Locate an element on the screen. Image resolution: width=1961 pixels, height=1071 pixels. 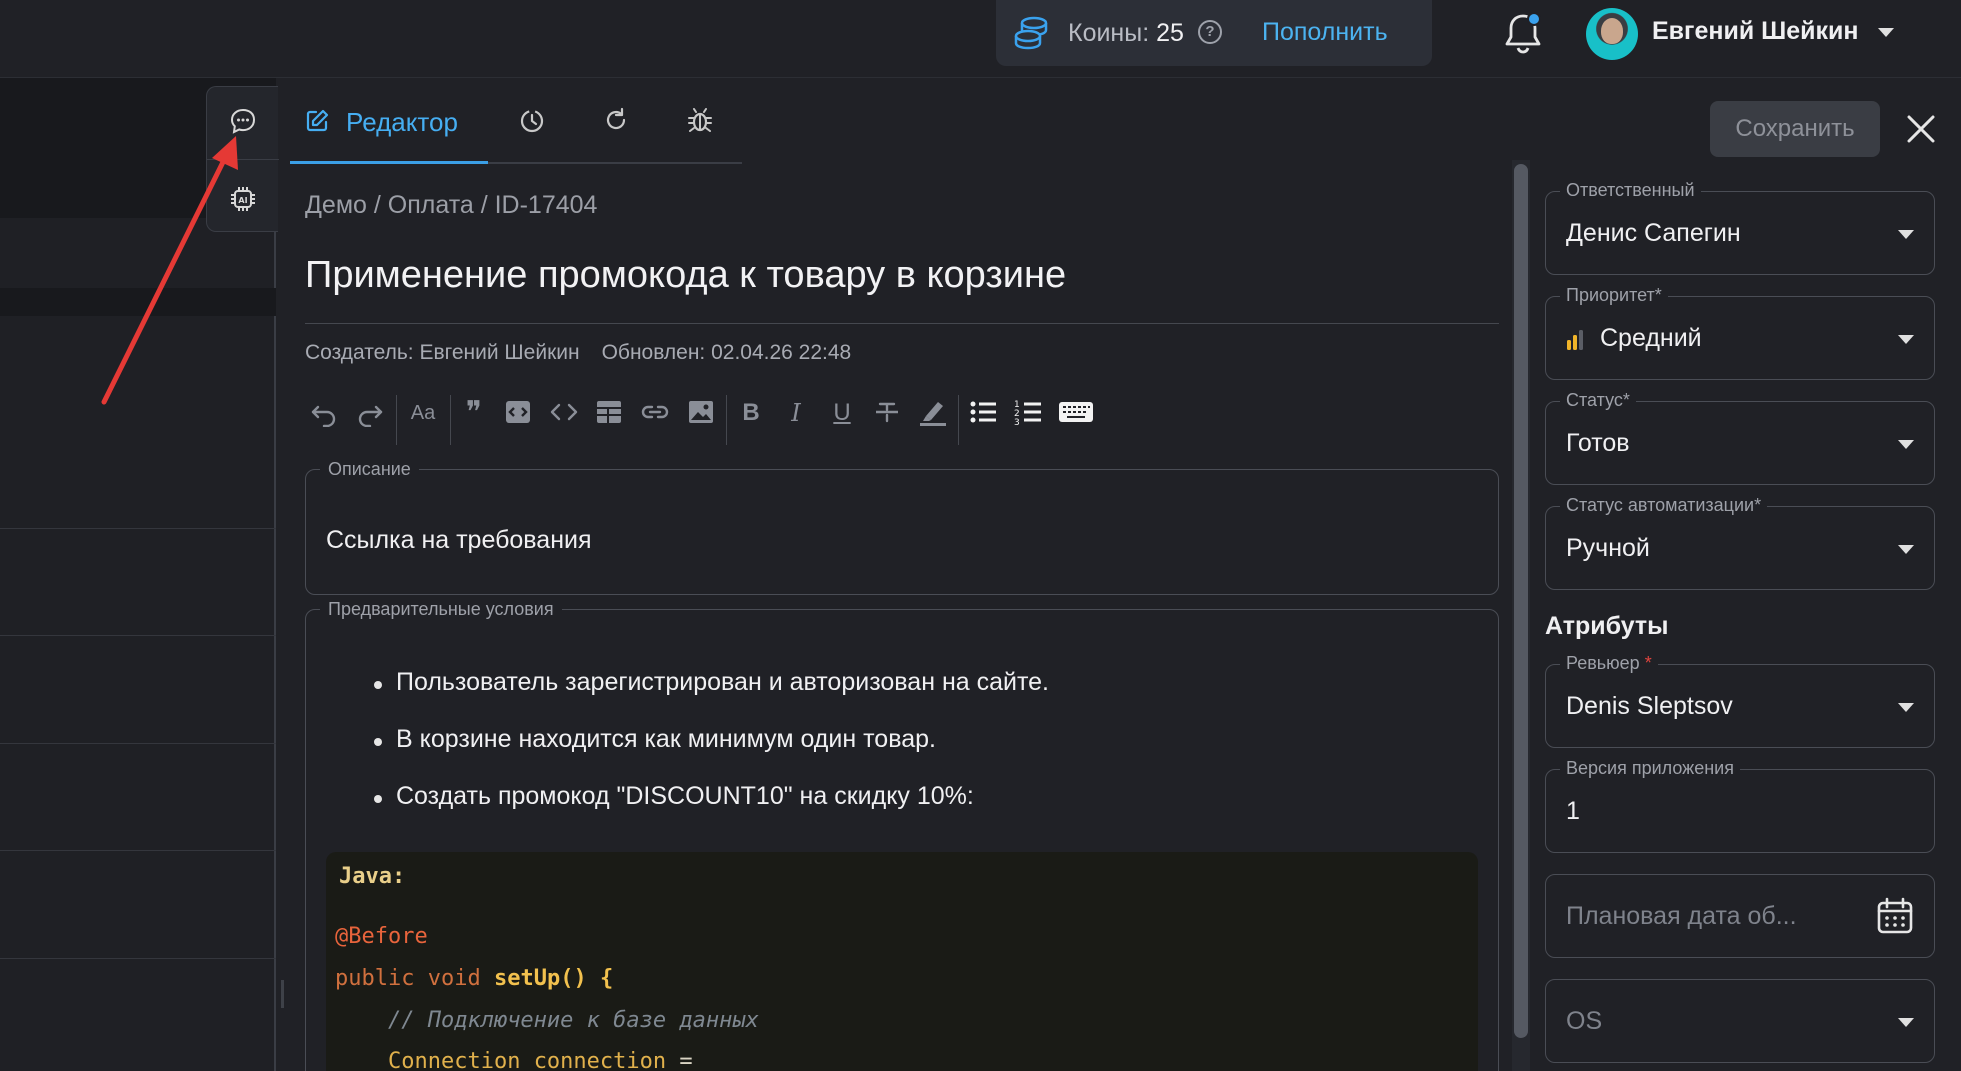
assignee-value: Денис Сапегин is located at coordinates (1653, 233).